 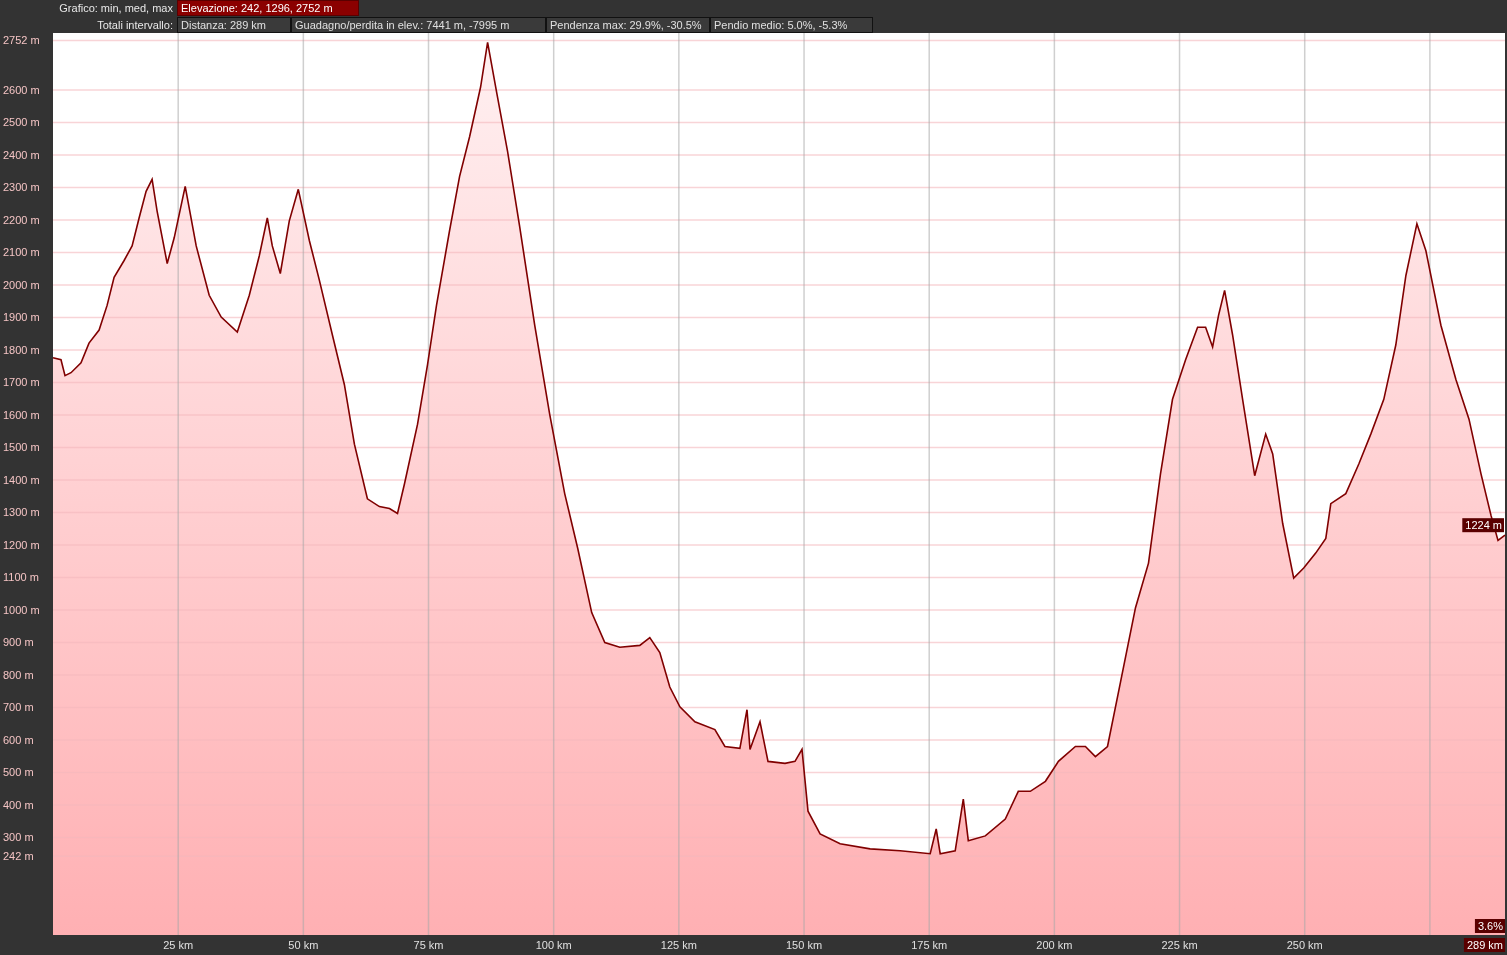 I want to click on axis-label: 900 m, so click(x=18, y=642).